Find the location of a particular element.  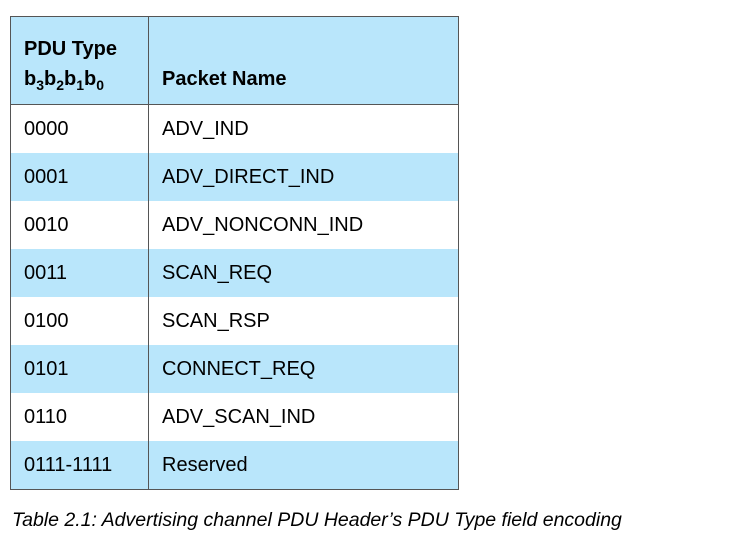

table-header-row: PDU Type b3b2b1b0 Packet Name is located at coordinates (234, 60).